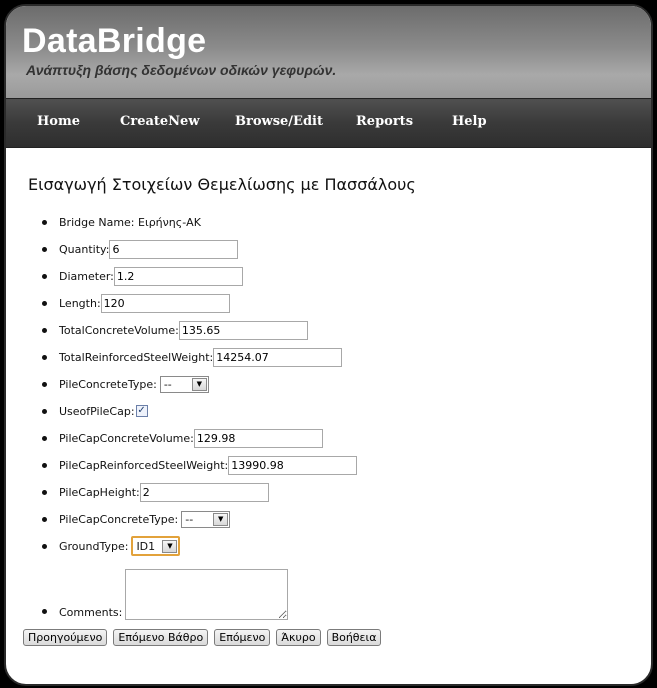 The height and width of the screenshot is (688, 657). I want to click on total-reinforced-steel-weight-label: TotalReinforcedSteelWeight:, so click(136, 357).